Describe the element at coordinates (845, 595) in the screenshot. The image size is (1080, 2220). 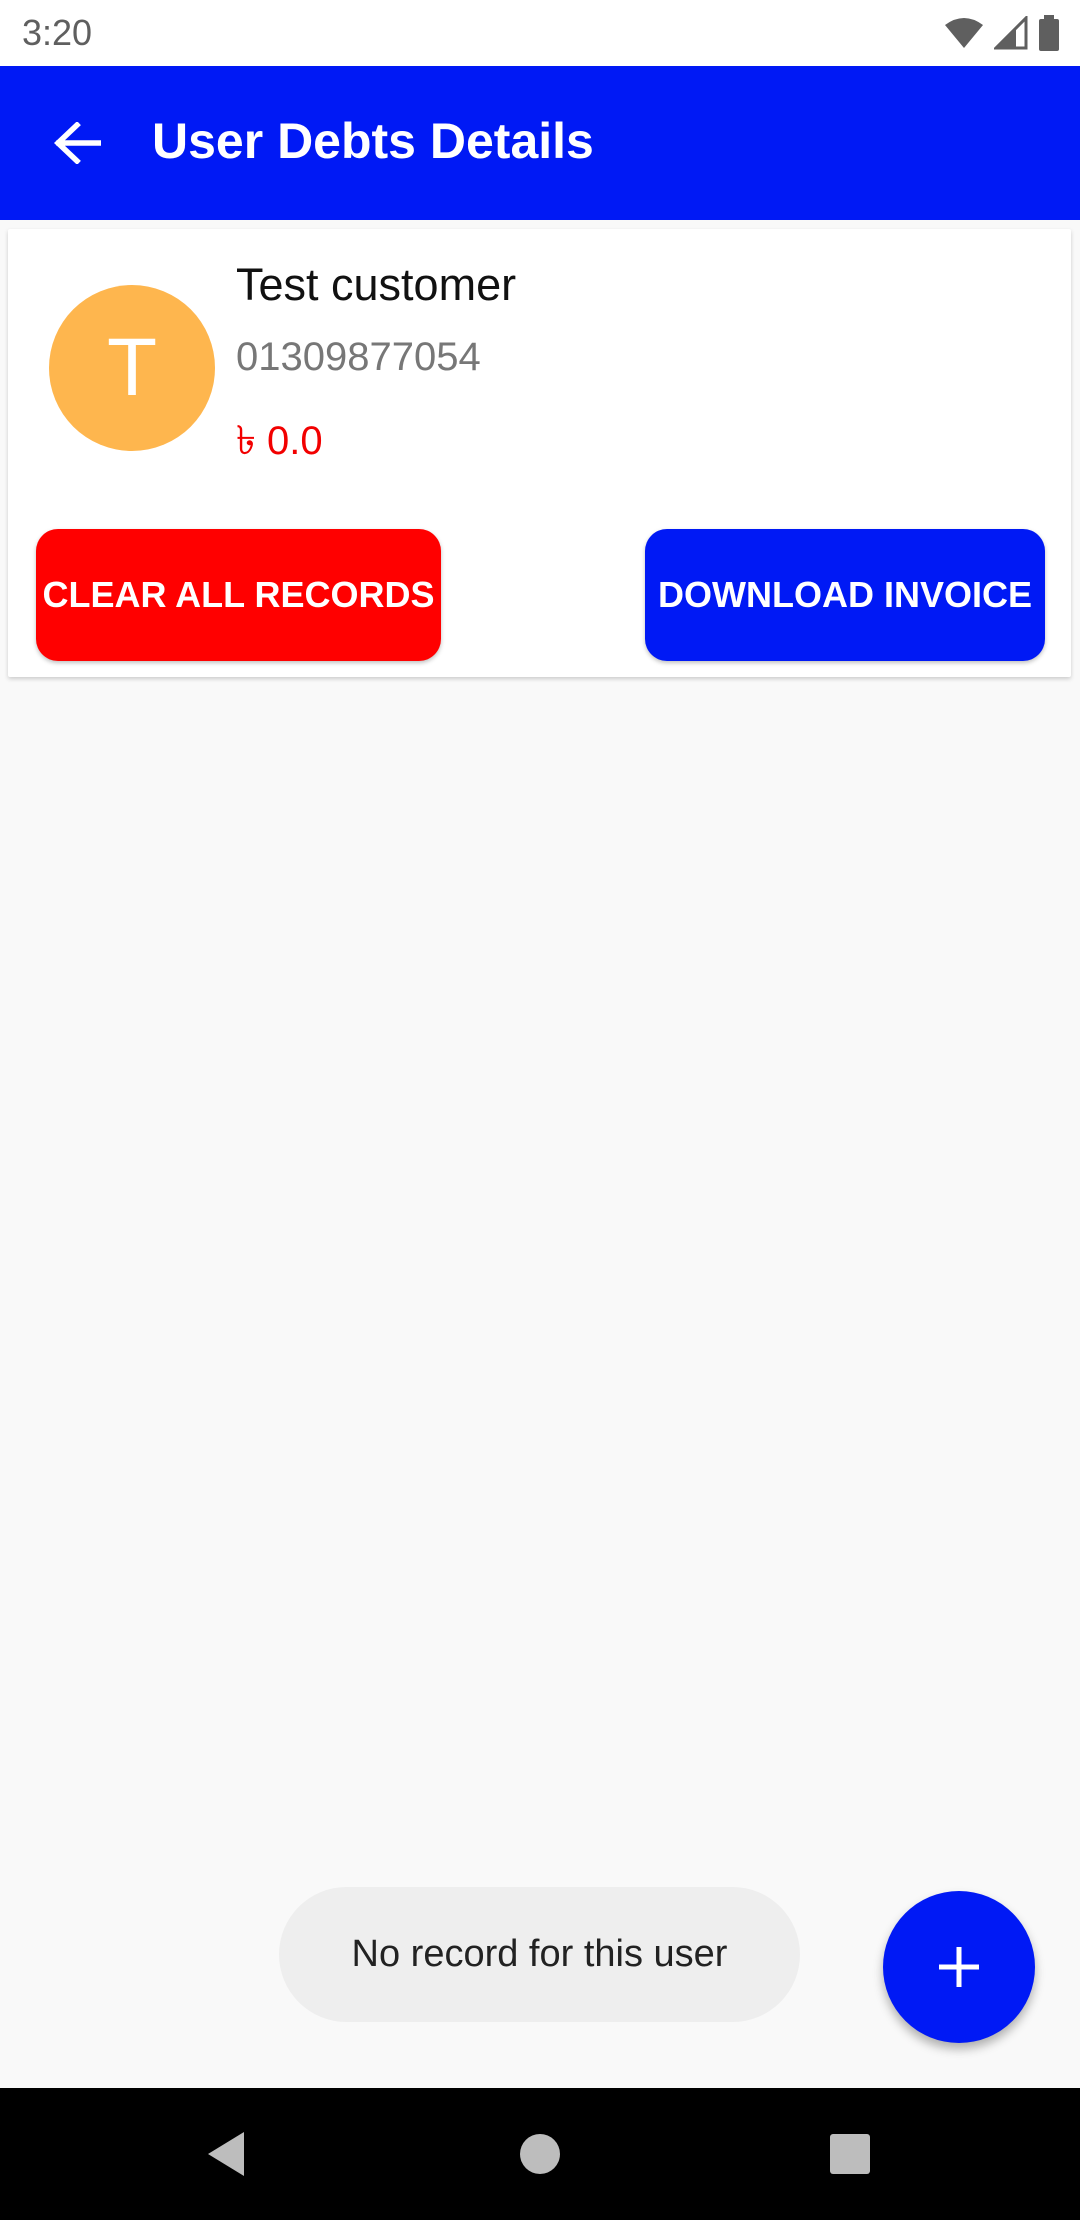
I see `download-invoice-button: DOWNLOAD INVOICE` at that location.